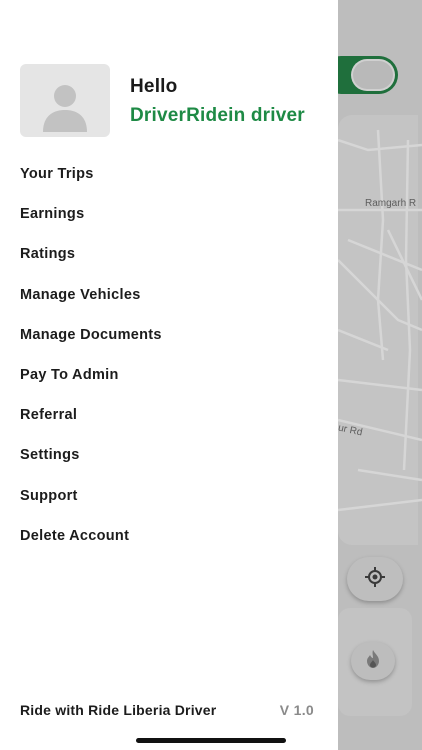 Image resolution: width=422 pixels, height=750 pixels. What do you see at coordinates (373, 75) in the screenshot?
I see `toggle-knob` at bounding box center [373, 75].